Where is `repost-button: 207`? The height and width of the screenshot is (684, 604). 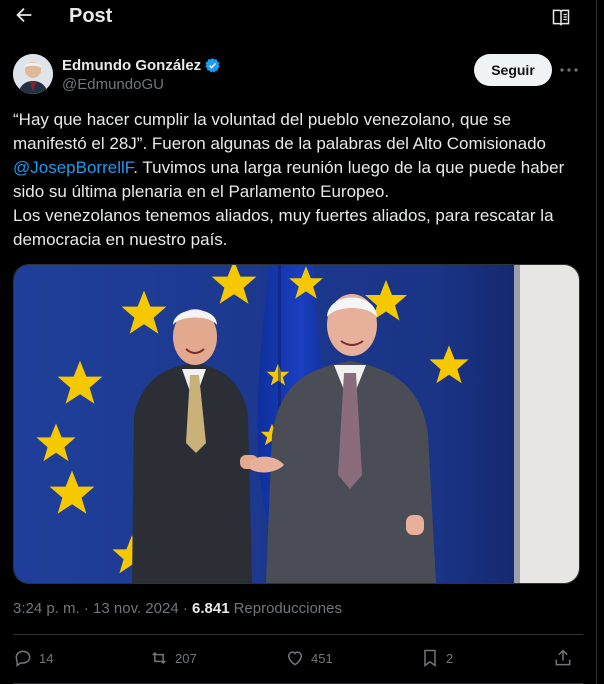
repost-button: 207 is located at coordinates (173, 658).